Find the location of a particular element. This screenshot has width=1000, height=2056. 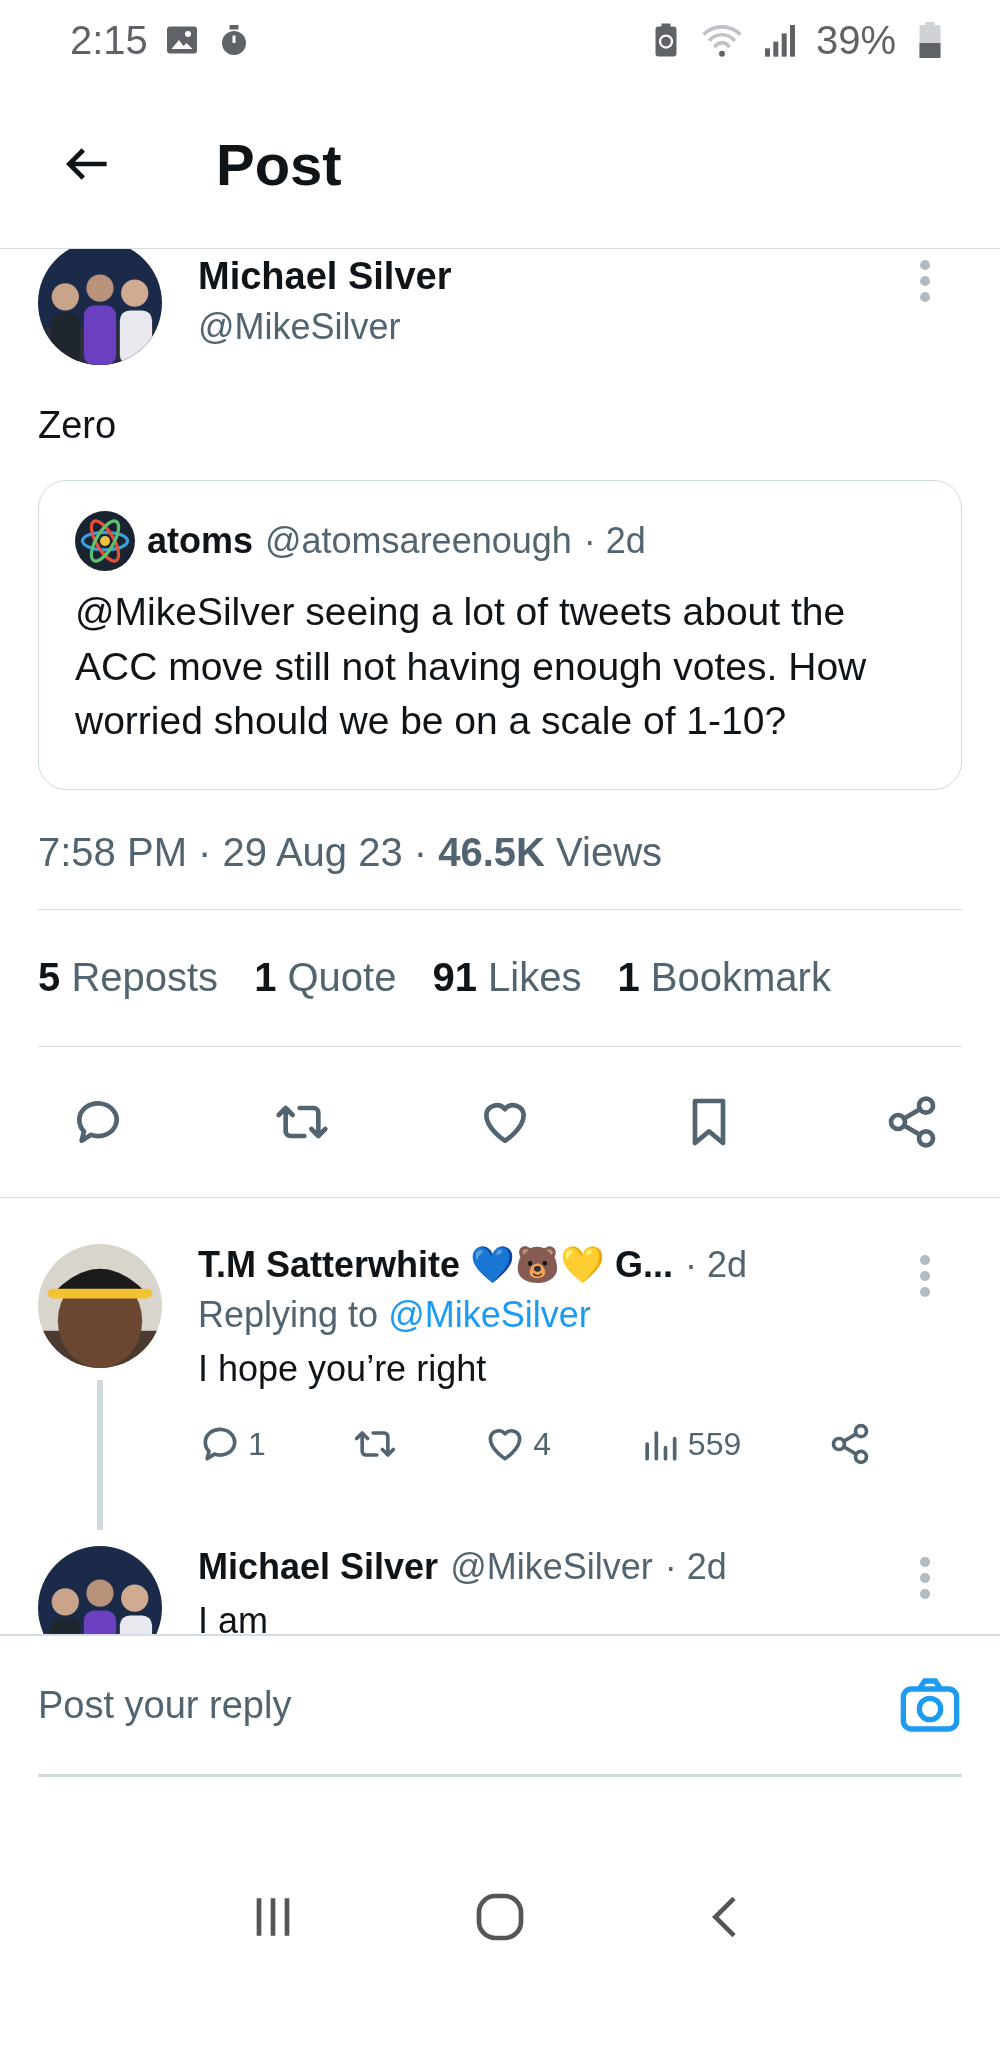

quote-author-name: atoms is located at coordinates (200, 541).